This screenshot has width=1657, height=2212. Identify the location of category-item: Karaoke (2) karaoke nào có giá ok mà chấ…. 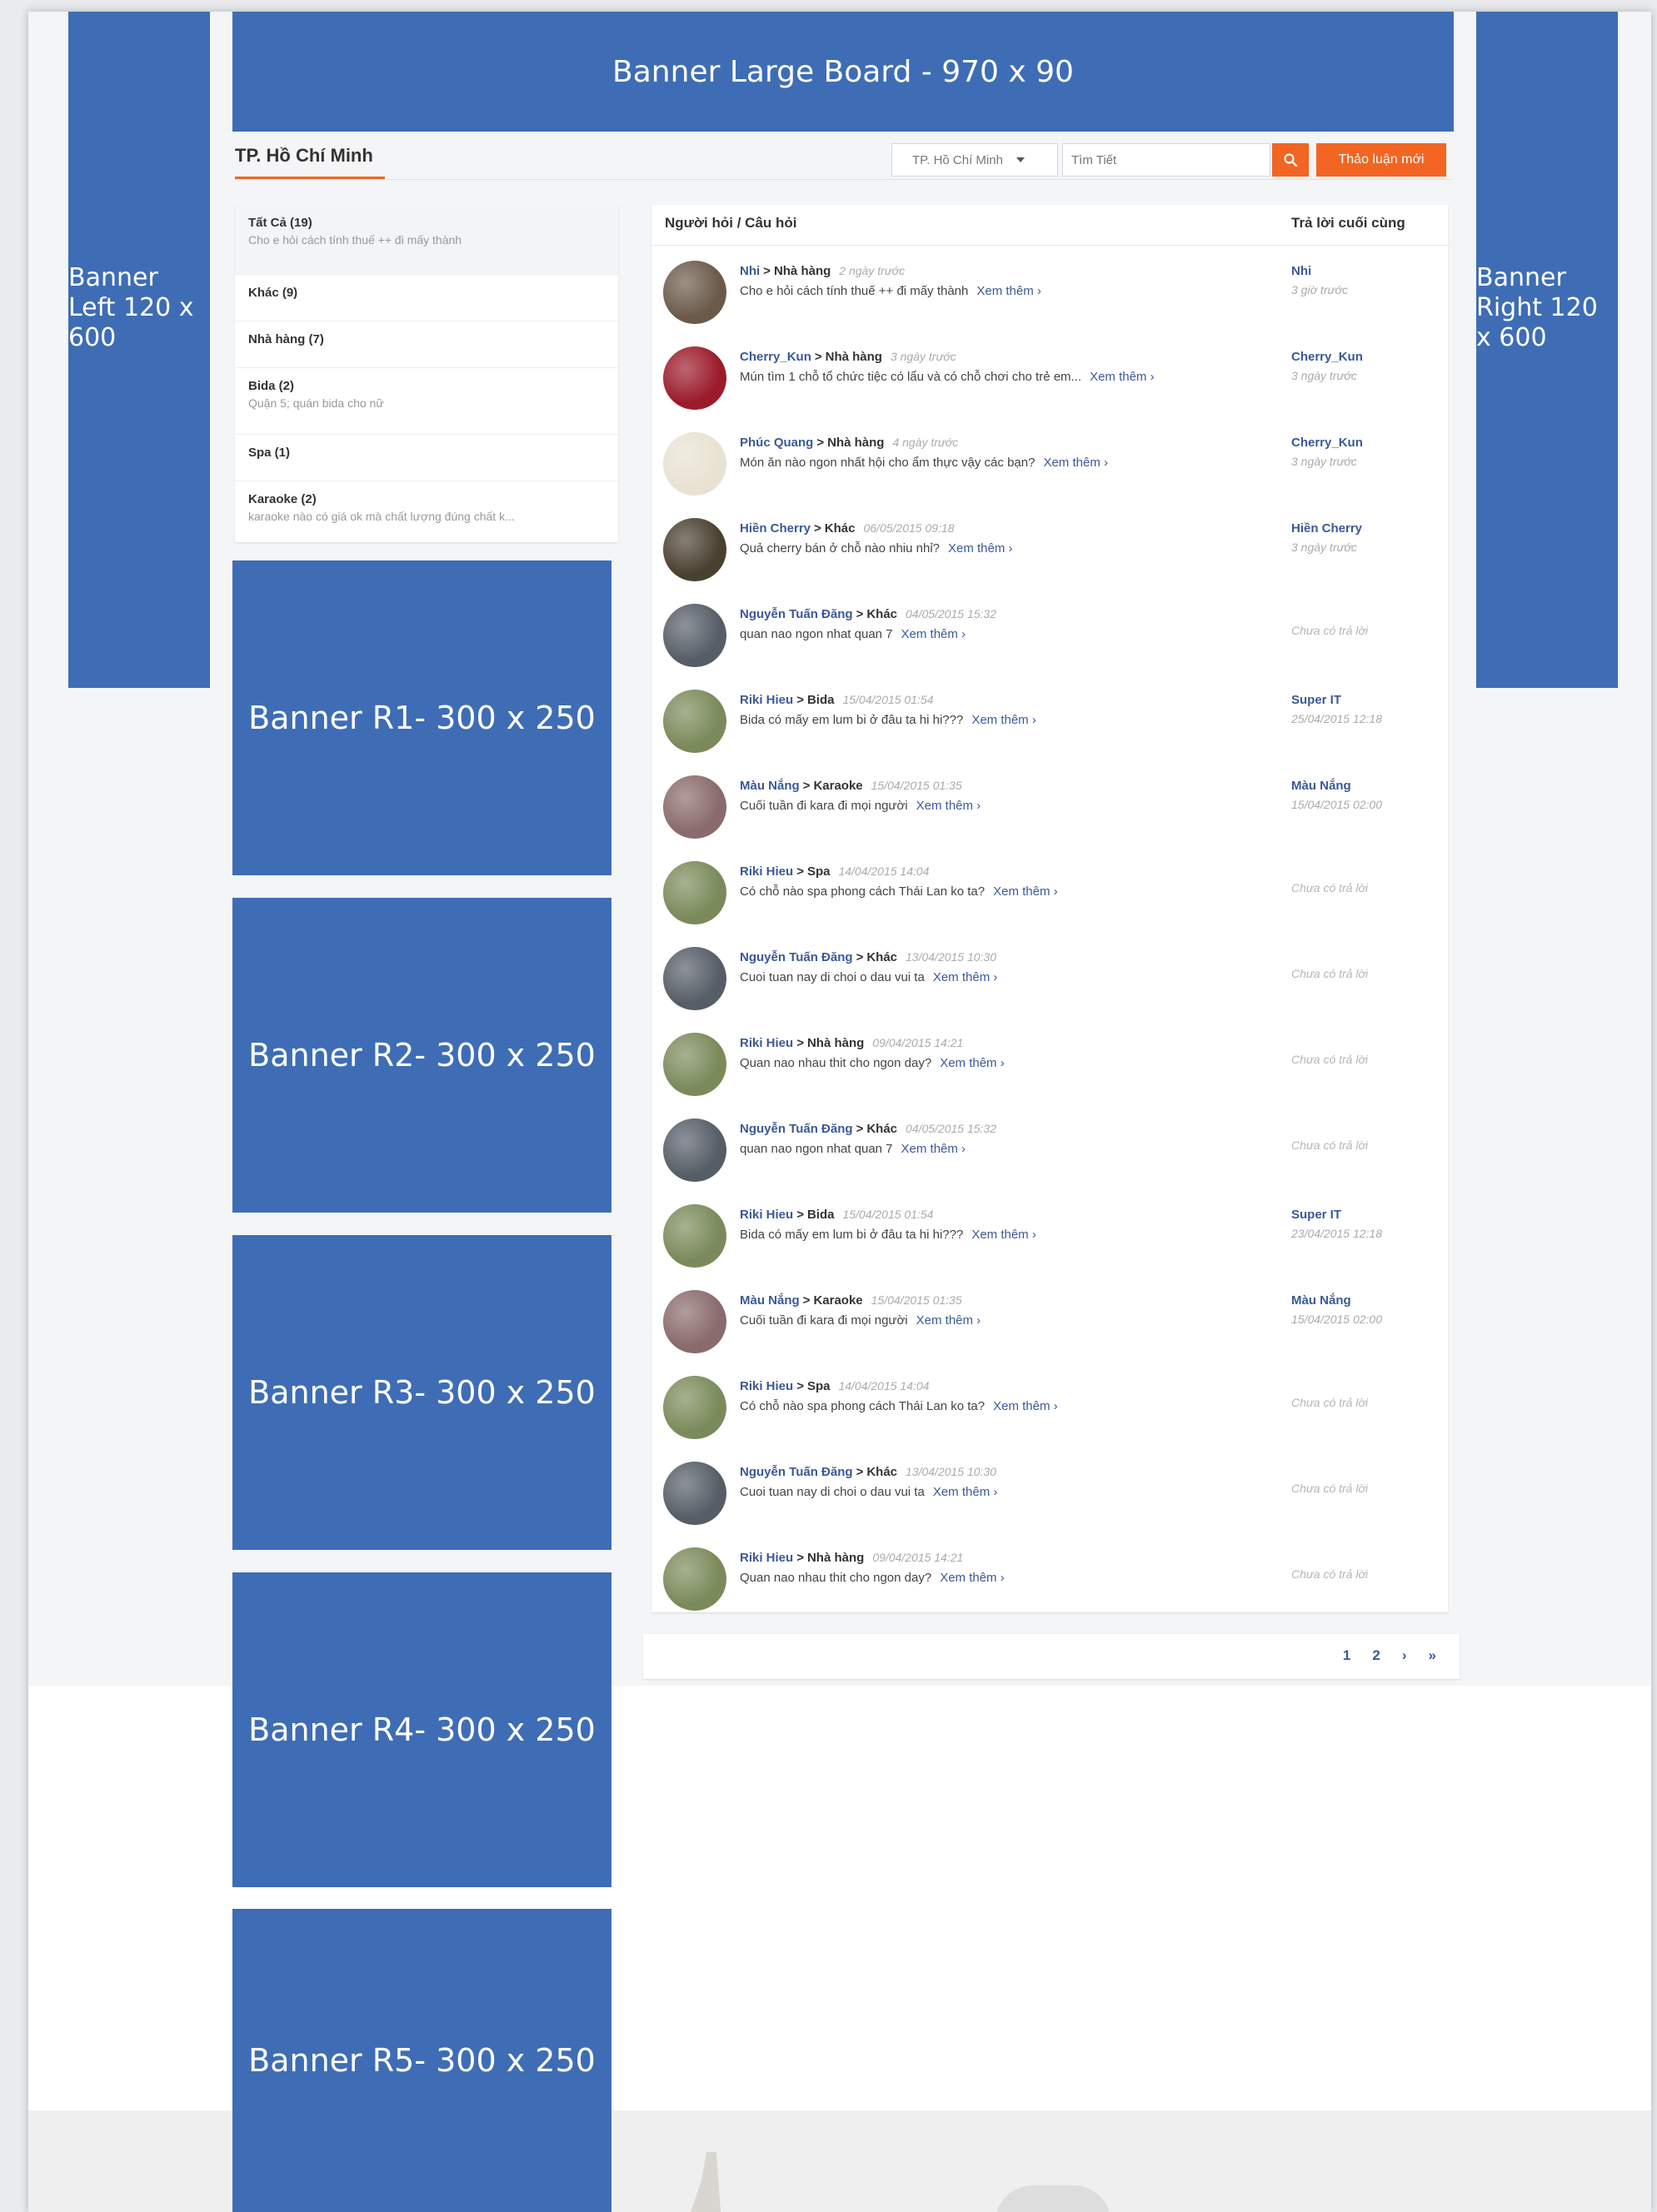
(426, 511).